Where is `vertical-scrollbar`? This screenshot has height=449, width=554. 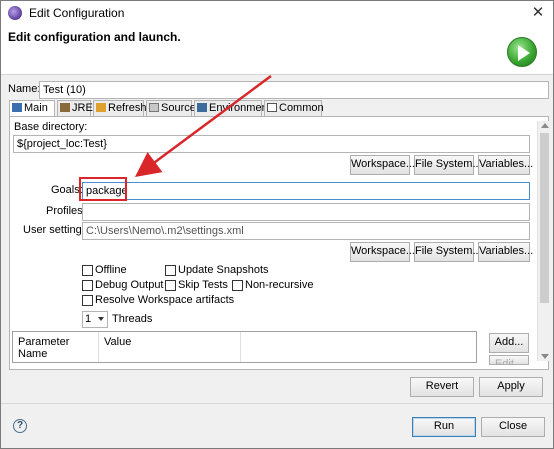 vertical-scrollbar is located at coordinates (544, 241).